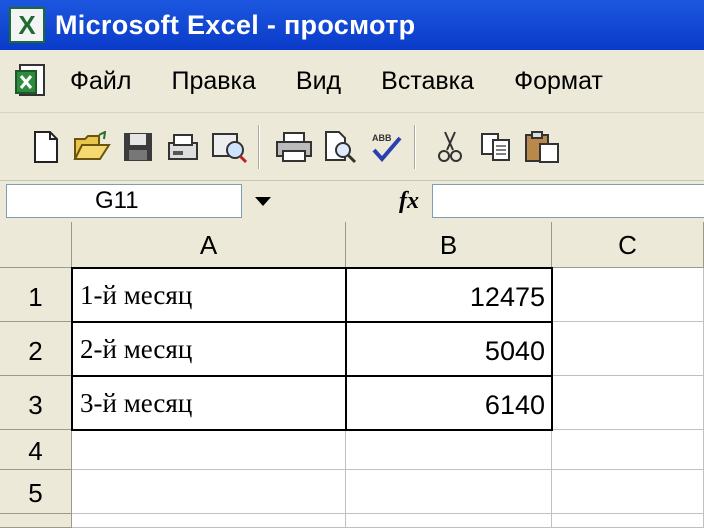 The width and height of the screenshot is (704, 528). What do you see at coordinates (124, 201) in the screenshot?
I see `name-box: G11` at bounding box center [124, 201].